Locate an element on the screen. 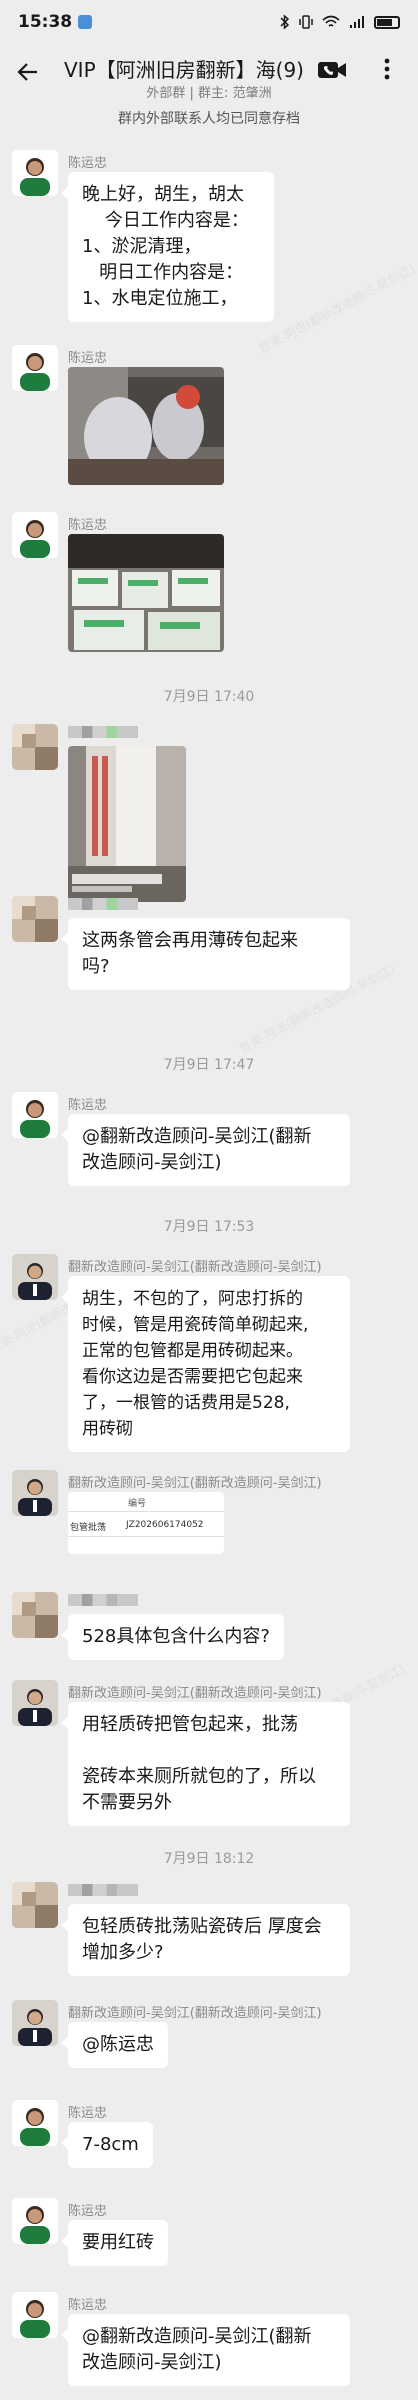 Image resolution: width=418 pixels, height=2400 pixels. vibrate-icon is located at coordinates (306, 22).